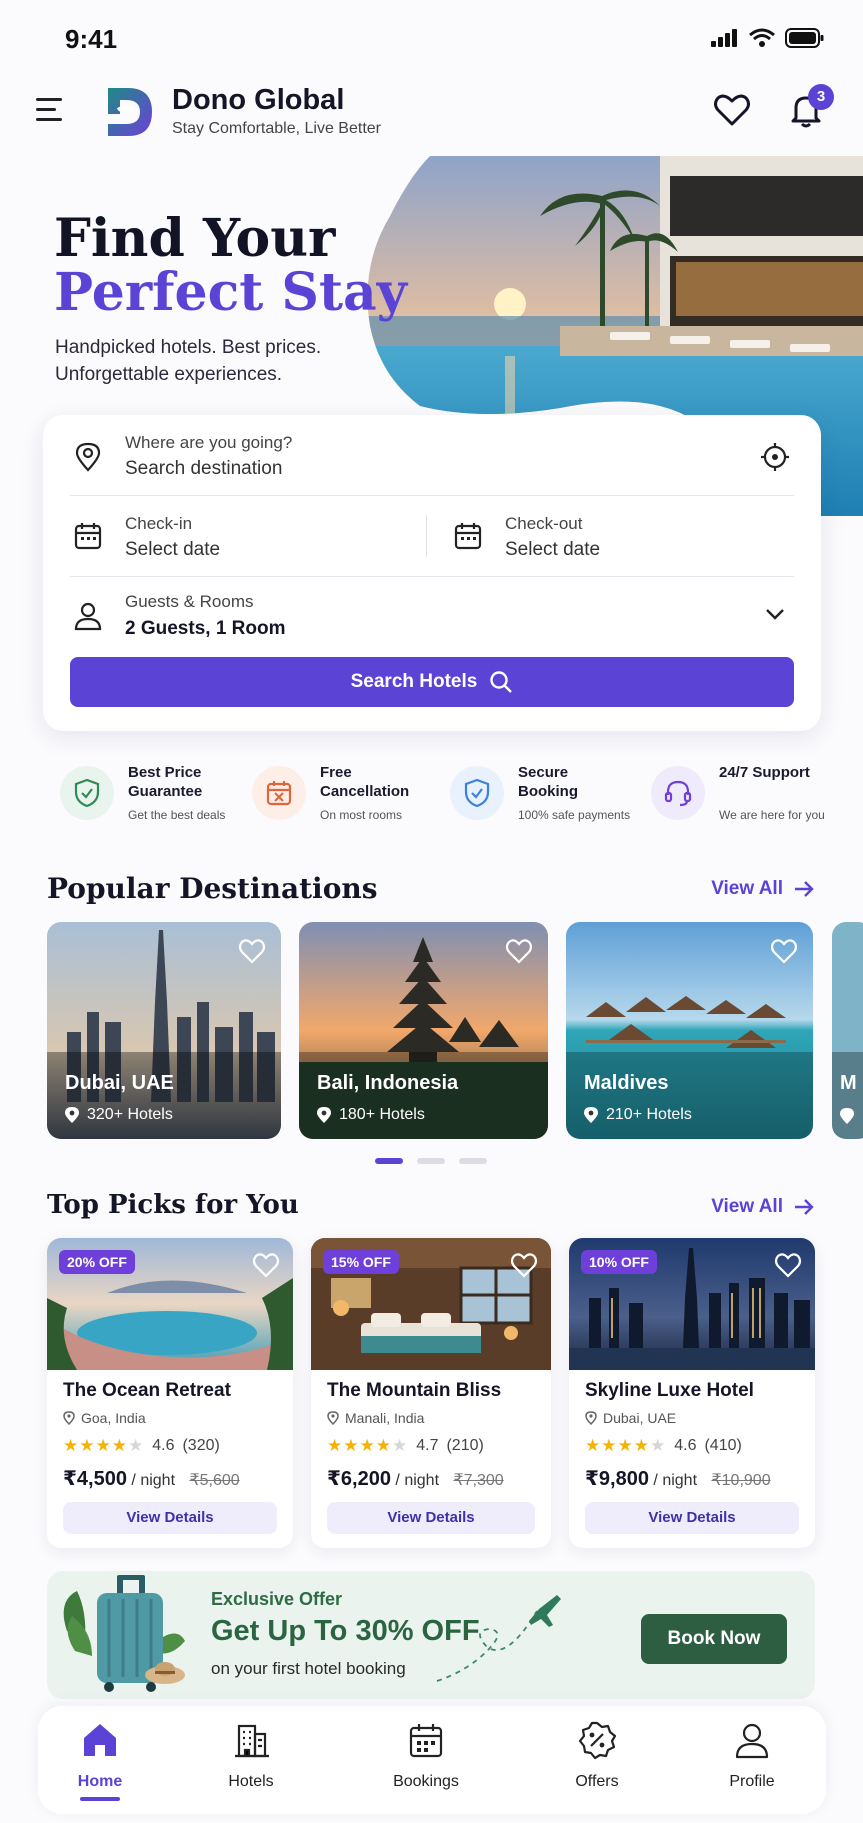 The image size is (863, 1823). I want to click on battery-icon, so click(804, 38).